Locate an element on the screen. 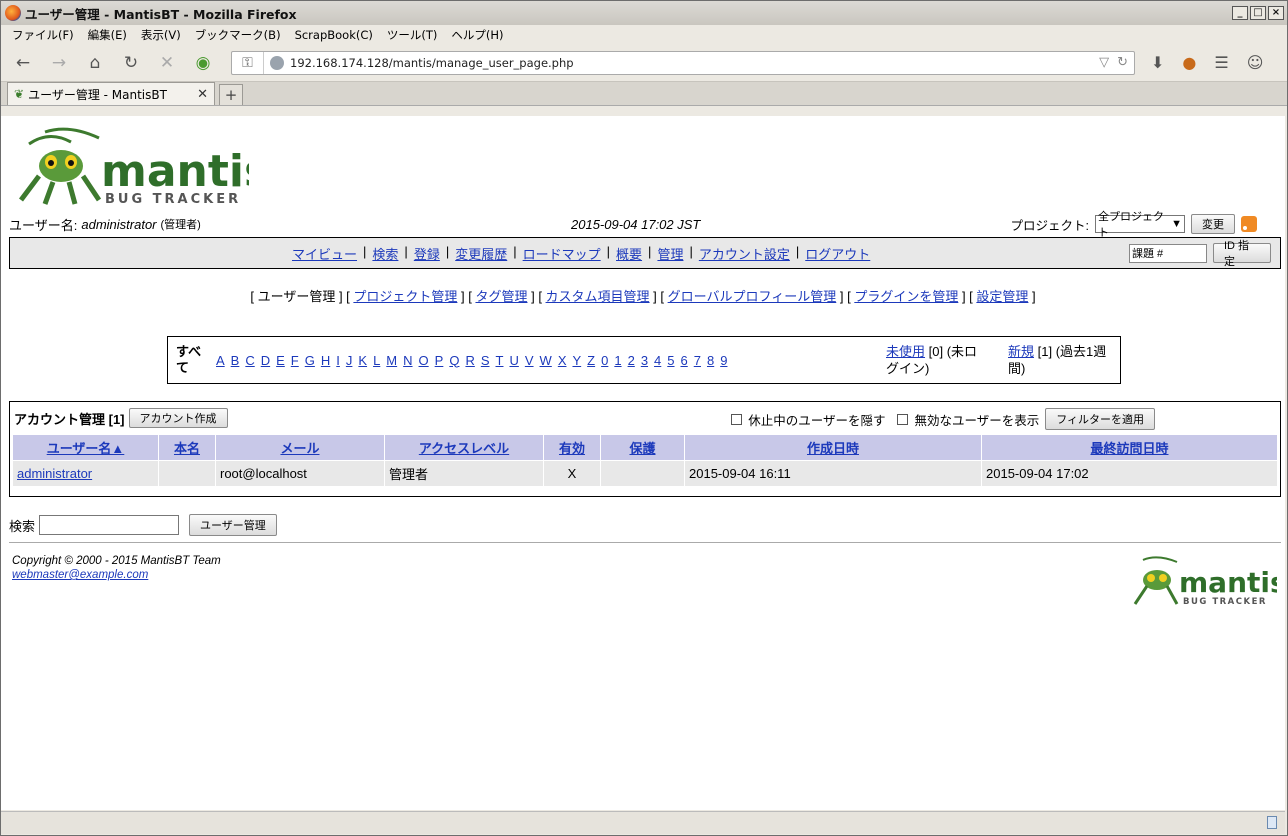 This screenshot has height=836, width=1288. mantis-footer-logo: mantis BUG TRACKER is located at coordinates (1207, 582).